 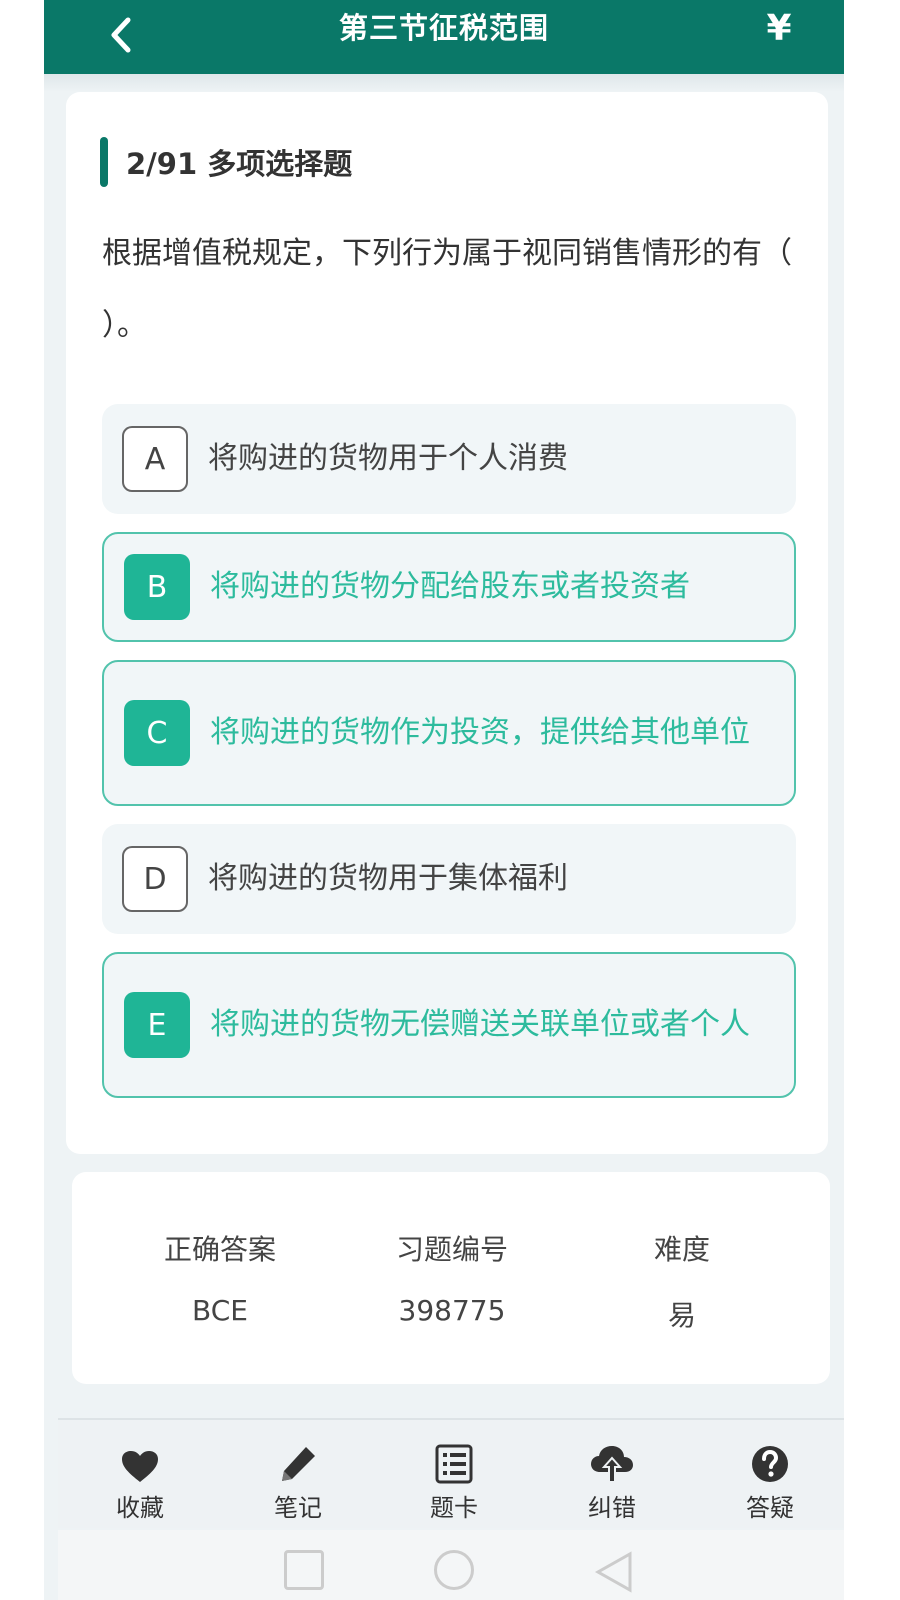 I want to click on top-bar: 第三节征税范围 ¥, so click(x=444, y=37).